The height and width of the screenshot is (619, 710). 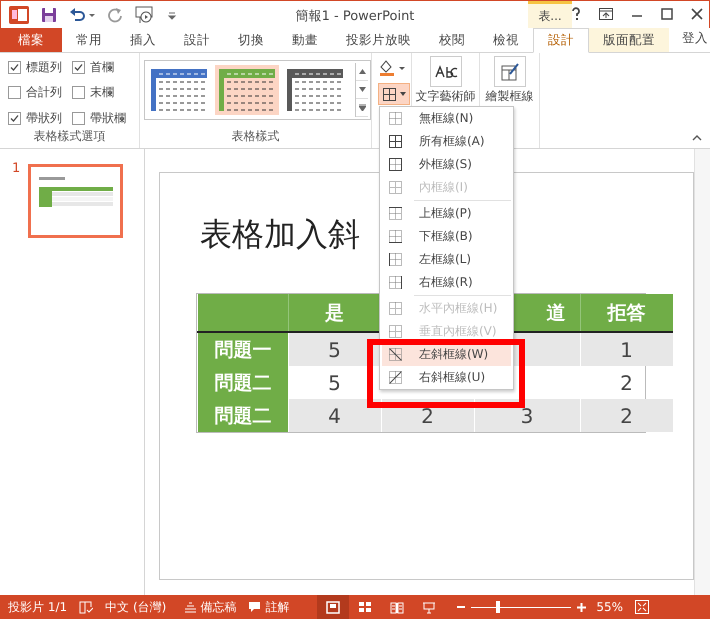 What do you see at coordinates (395, 187) in the screenshot?
I see `border-inside-icon` at bounding box center [395, 187].